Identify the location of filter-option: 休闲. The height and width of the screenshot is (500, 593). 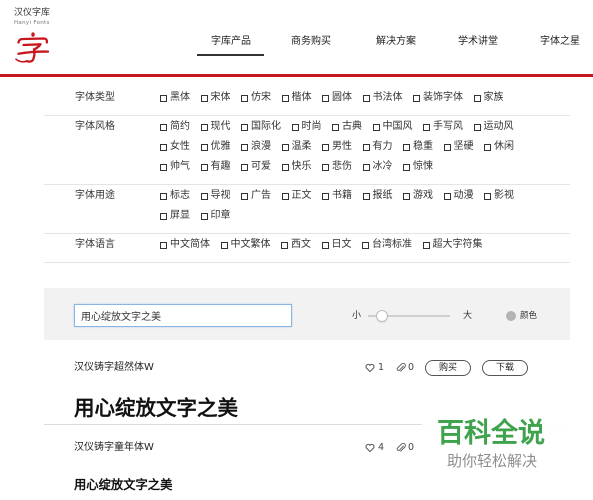
(499, 147).